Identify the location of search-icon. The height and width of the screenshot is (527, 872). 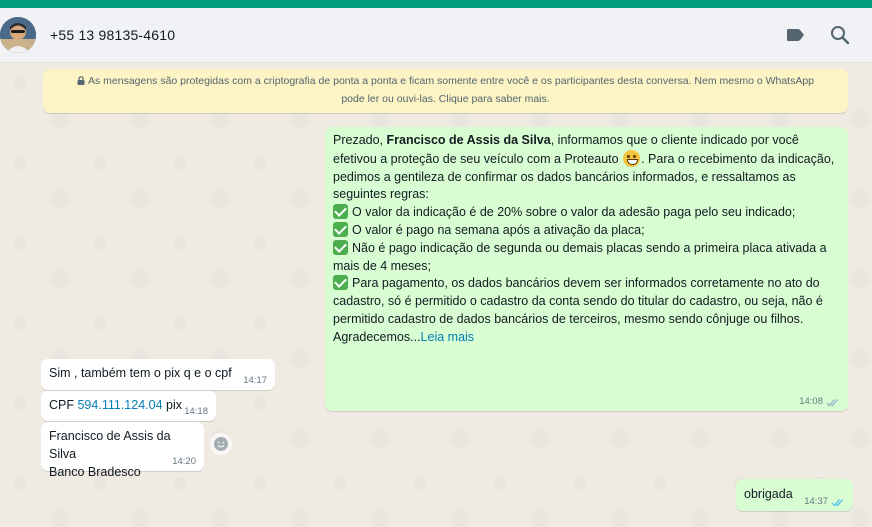
(840, 35).